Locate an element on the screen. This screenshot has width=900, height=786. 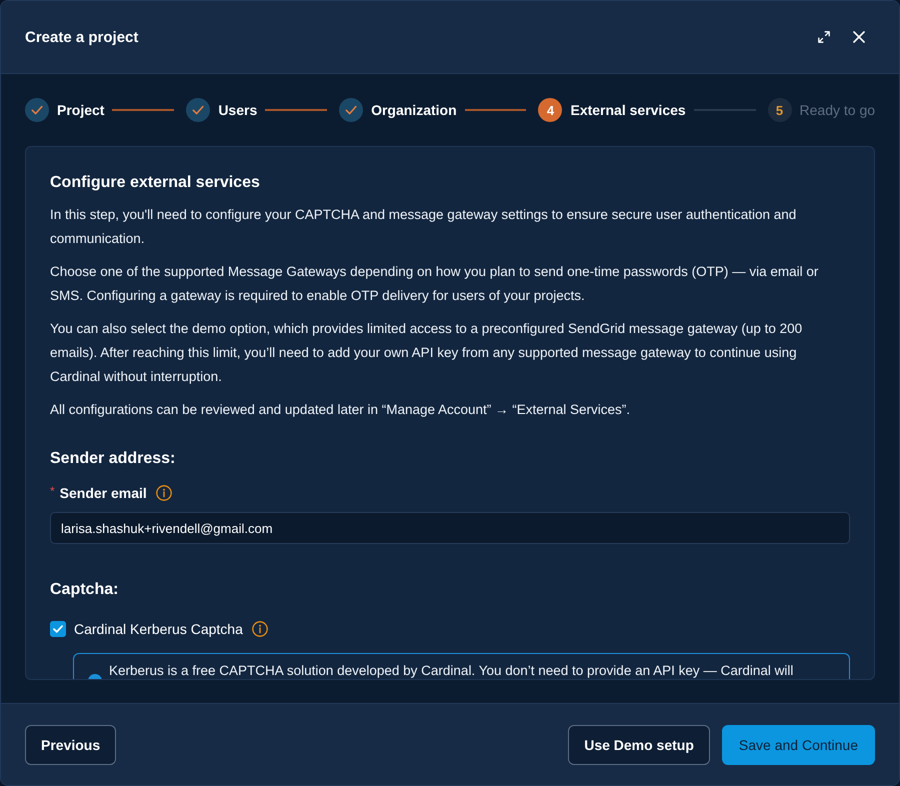
email-field: larisa.shashuk+rivendell@gmail.com is located at coordinates (450, 528).